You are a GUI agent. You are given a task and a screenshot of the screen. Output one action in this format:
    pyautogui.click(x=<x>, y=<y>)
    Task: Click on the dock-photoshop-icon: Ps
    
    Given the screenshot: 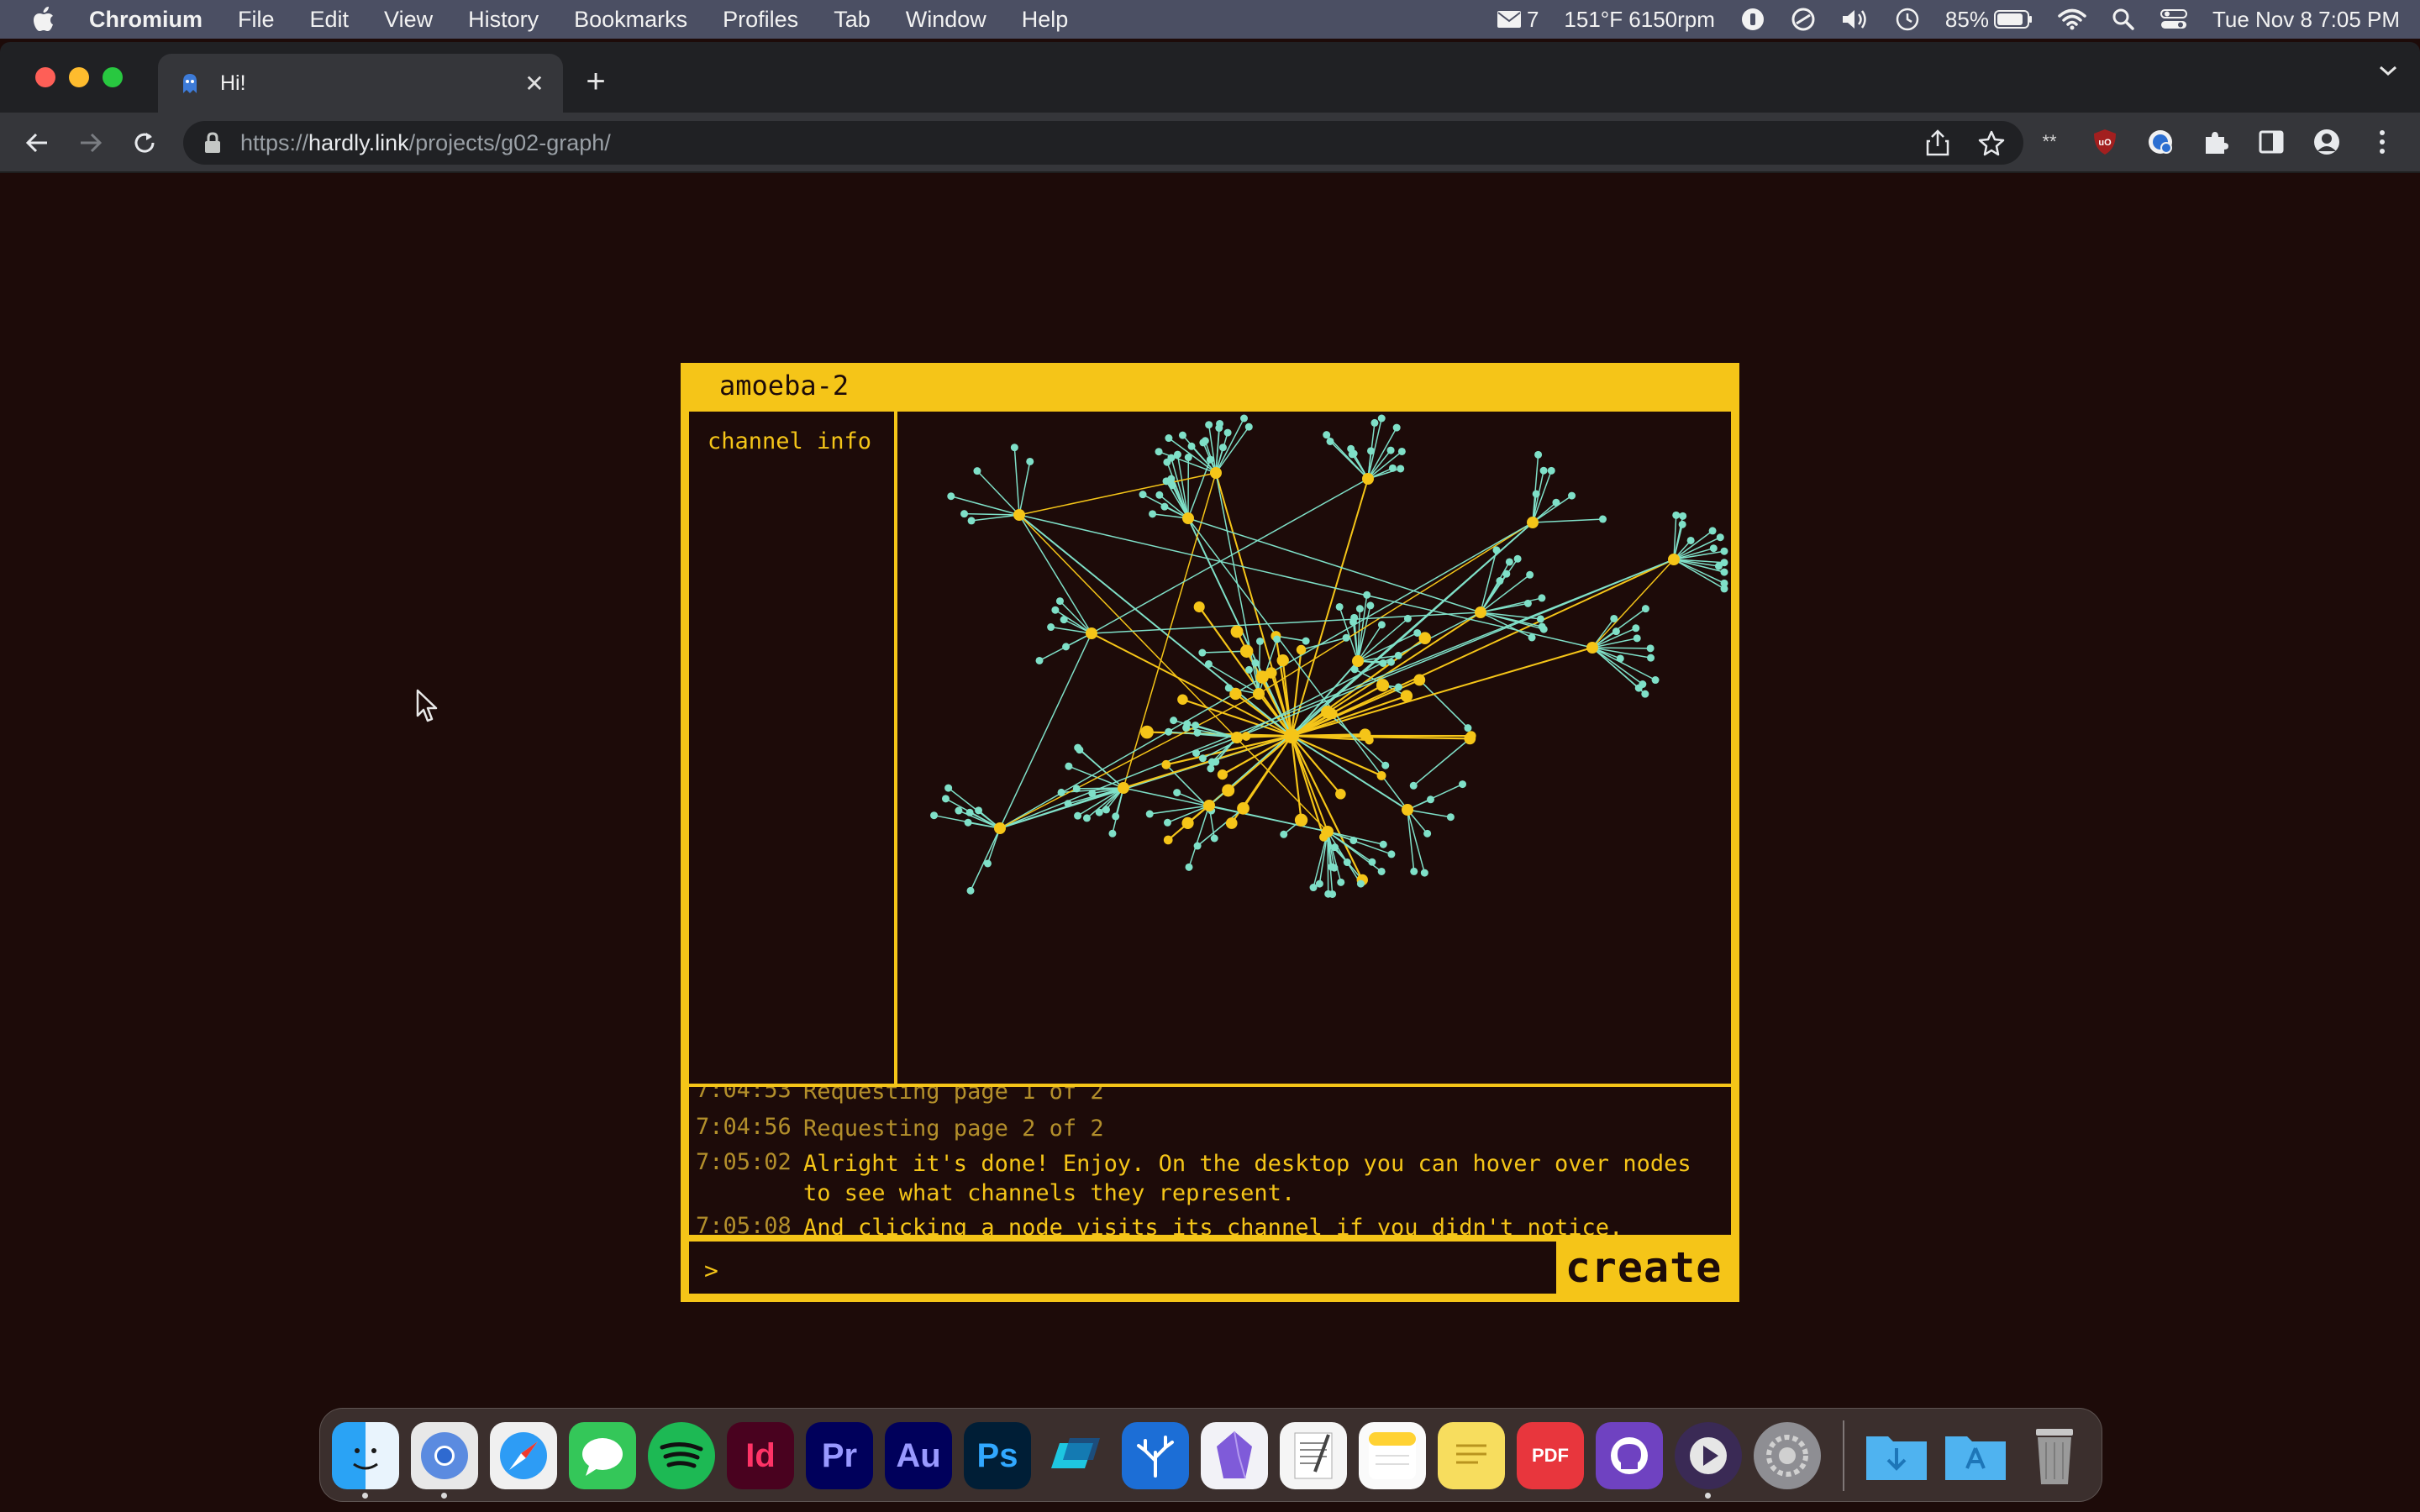 What is the action you would take?
    pyautogui.click(x=997, y=1455)
    